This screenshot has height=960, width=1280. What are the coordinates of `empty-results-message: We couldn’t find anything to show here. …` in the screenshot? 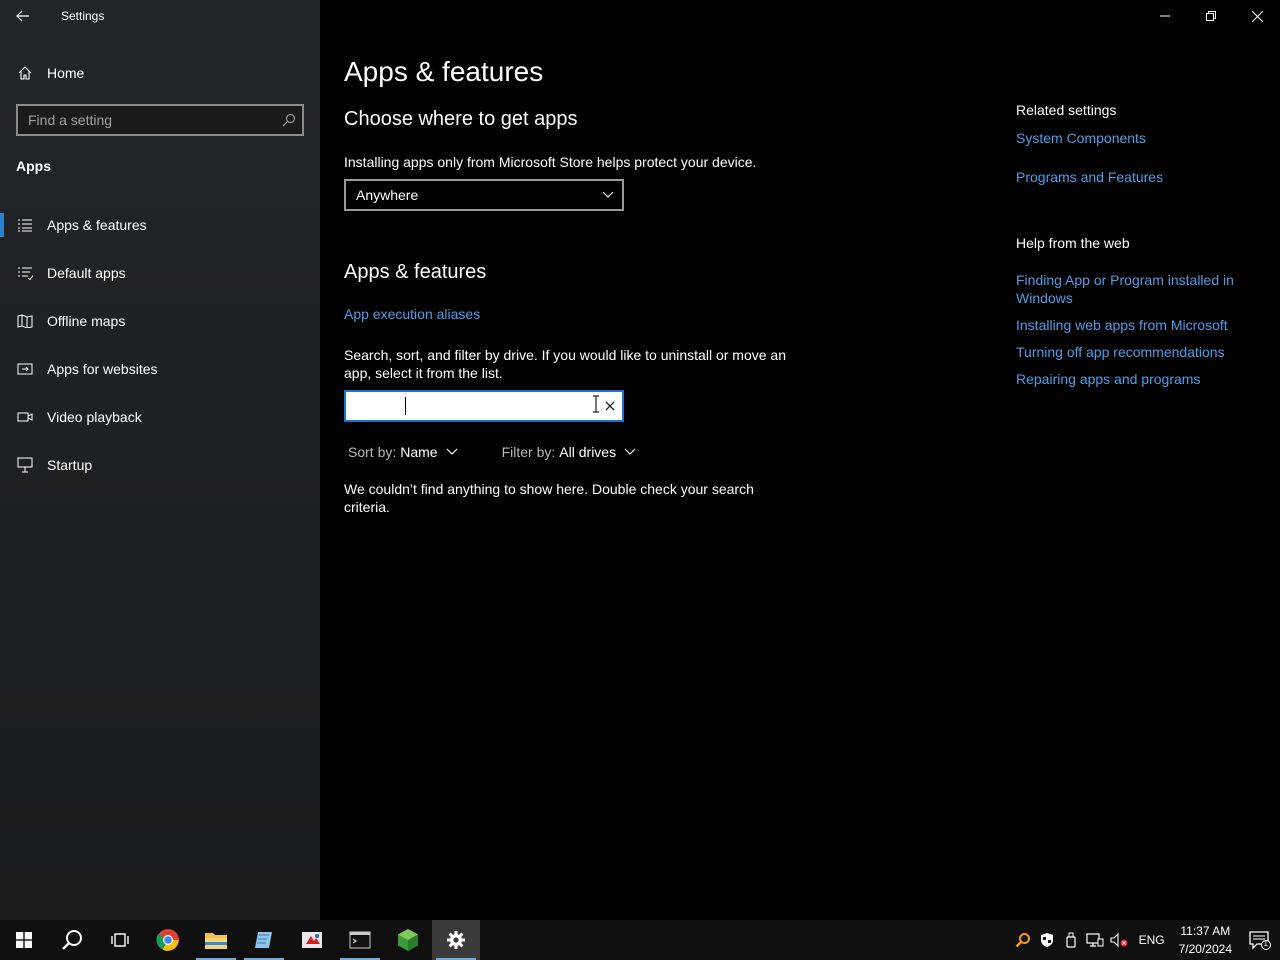 It's located at (549, 498).